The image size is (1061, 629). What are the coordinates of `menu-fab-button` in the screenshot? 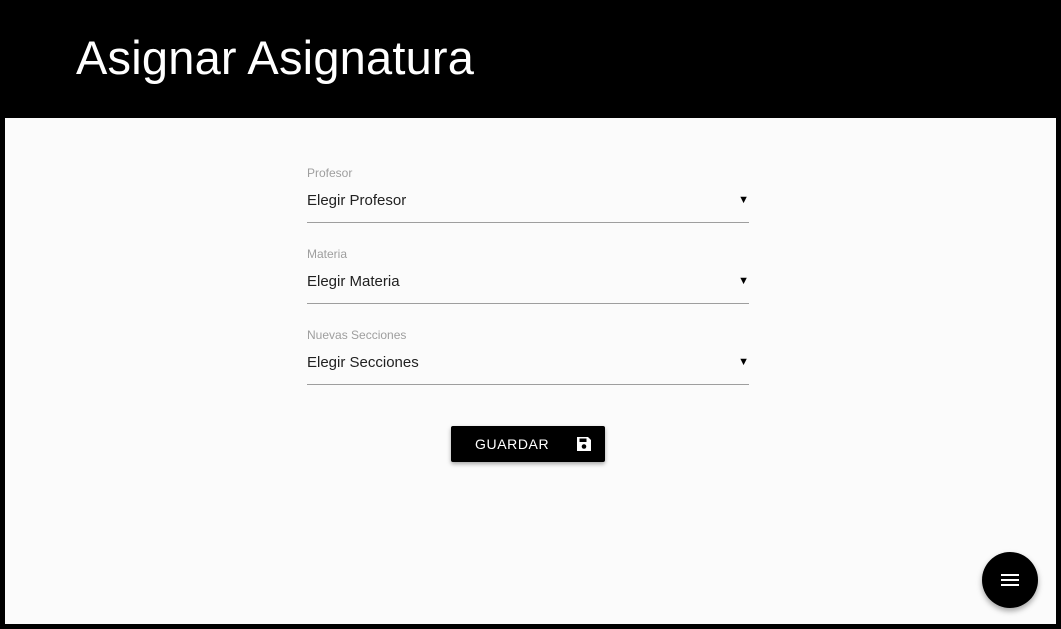 It's located at (1010, 580).